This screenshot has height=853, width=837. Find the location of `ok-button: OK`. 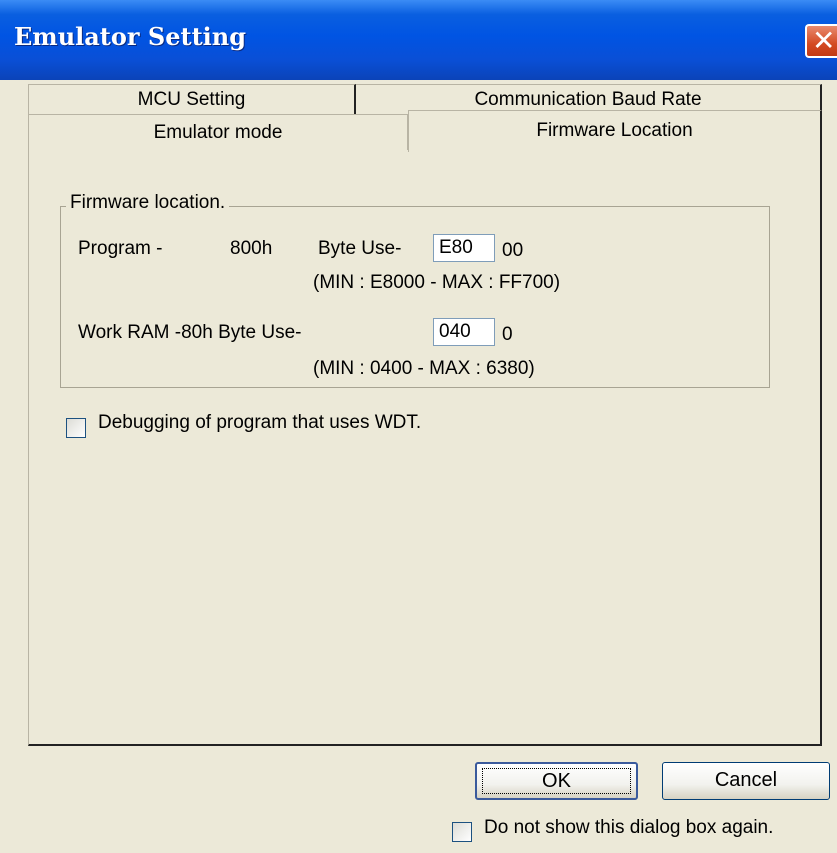

ok-button: OK is located at coordinates (556, 781).